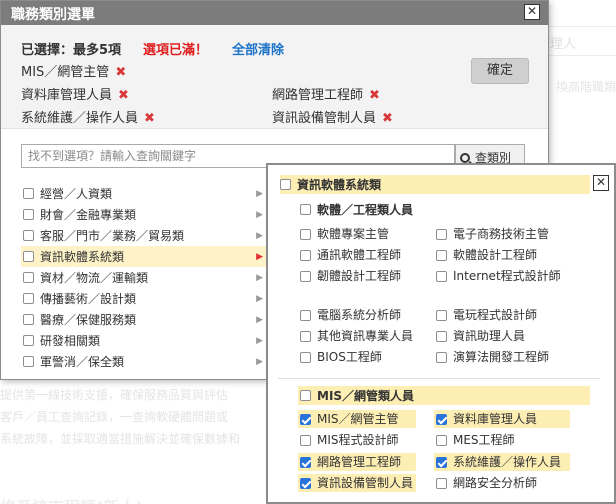 This screenshot has height=504, width=616. I want to click on subcategory-label: 資訊助理人員, so click(489, 336).